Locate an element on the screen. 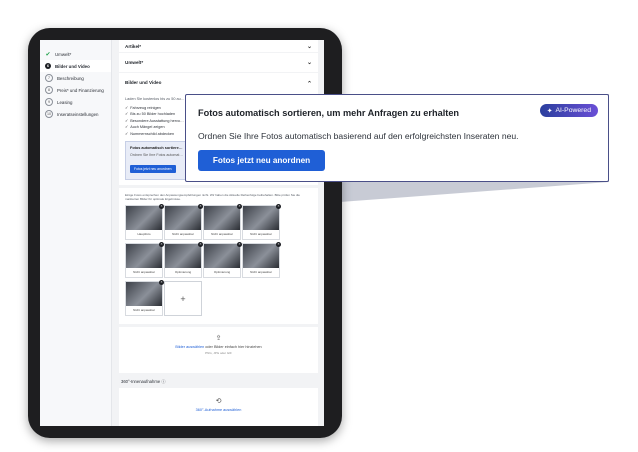  upload-text: oder Bilder einfach hier hinziehen is located at coordinates (233, 347).